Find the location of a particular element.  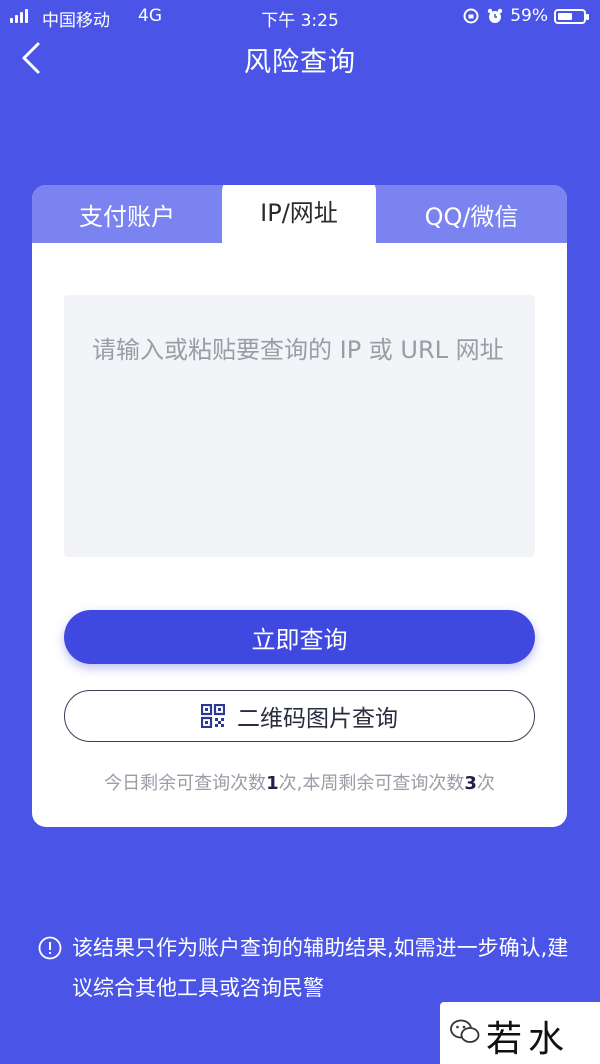

qr-image-query-button: 二维码图片查询 is located at coordinates (299, 716).